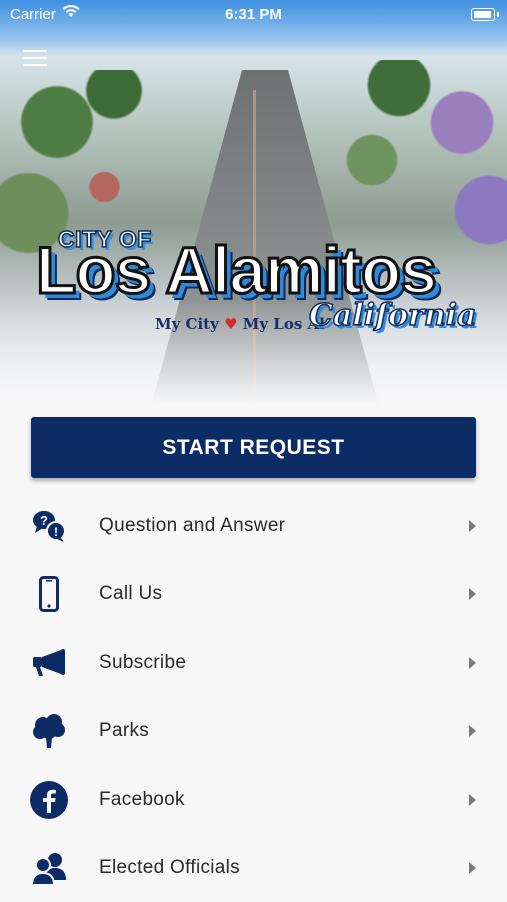 This screenshot has height=902, width=507. I want to click on logo-city-name: Los Alamitos, so click(237, 270).